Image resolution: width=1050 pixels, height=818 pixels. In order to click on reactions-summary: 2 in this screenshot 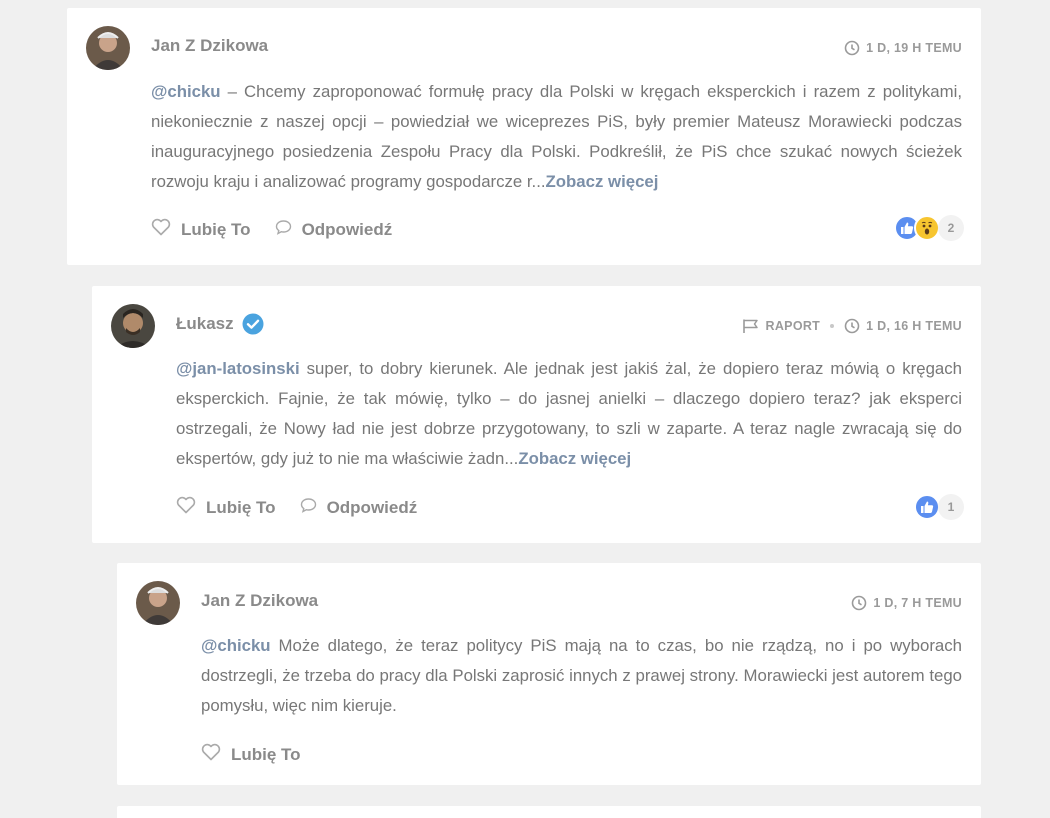, I will do `click(929, 228)`.